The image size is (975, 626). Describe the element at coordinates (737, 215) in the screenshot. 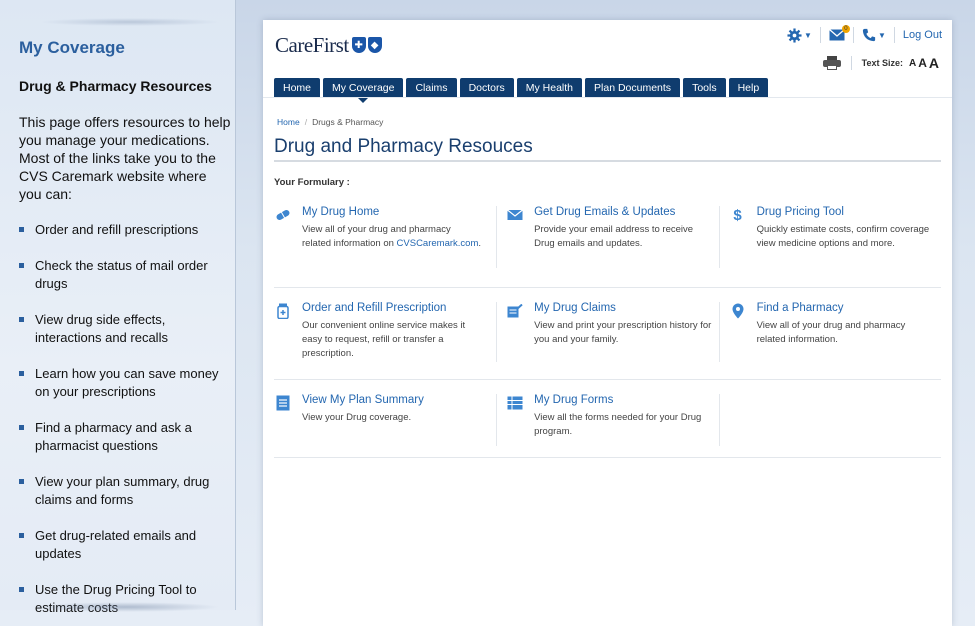

I see `dollar-icon: $` at that location.